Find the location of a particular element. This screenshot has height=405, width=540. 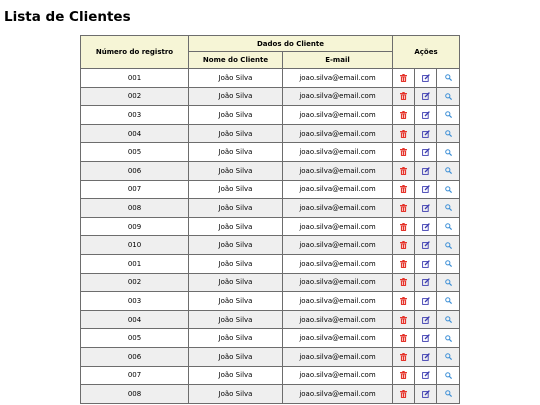

table-row: 003 João Silva joao.silva@email.com is located at coordinates (270, 301).